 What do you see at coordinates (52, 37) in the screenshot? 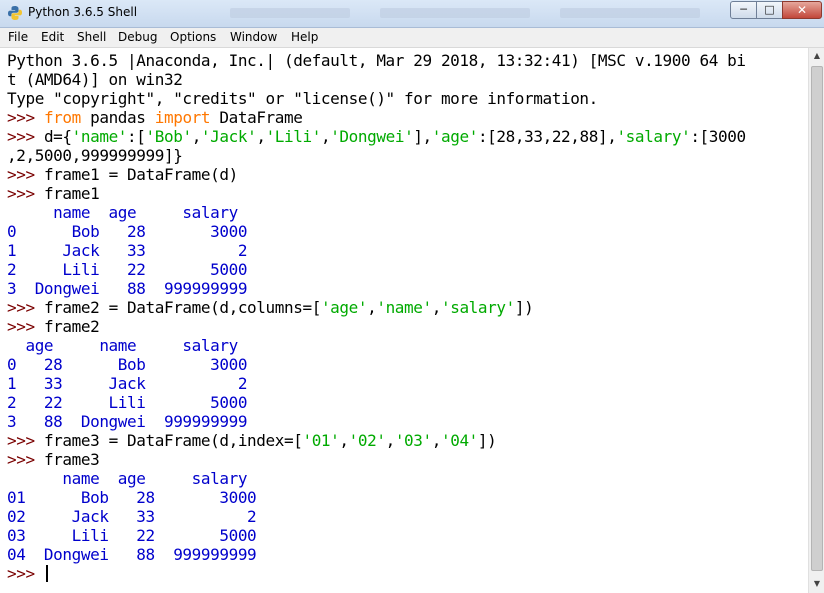
I see `menu-edit: Edit` at bounding box center [52, 37].